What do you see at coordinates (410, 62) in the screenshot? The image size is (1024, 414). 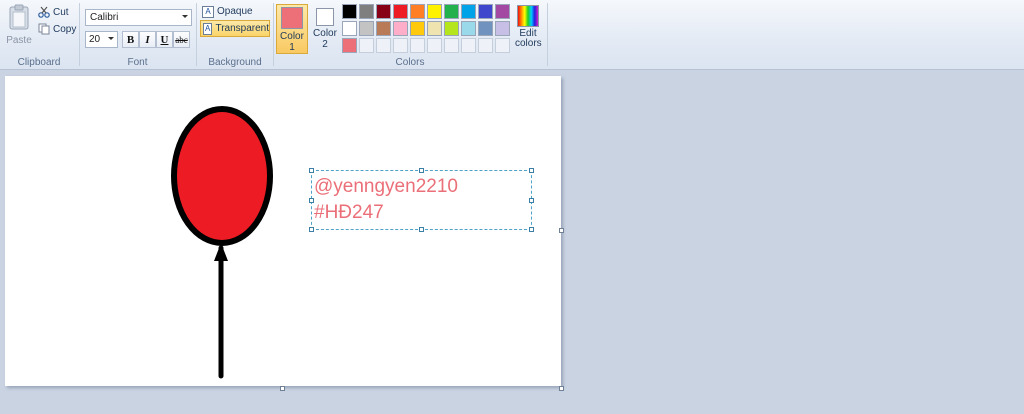 I see `colors-group-label: Colors` at bounding box center [410, 62].